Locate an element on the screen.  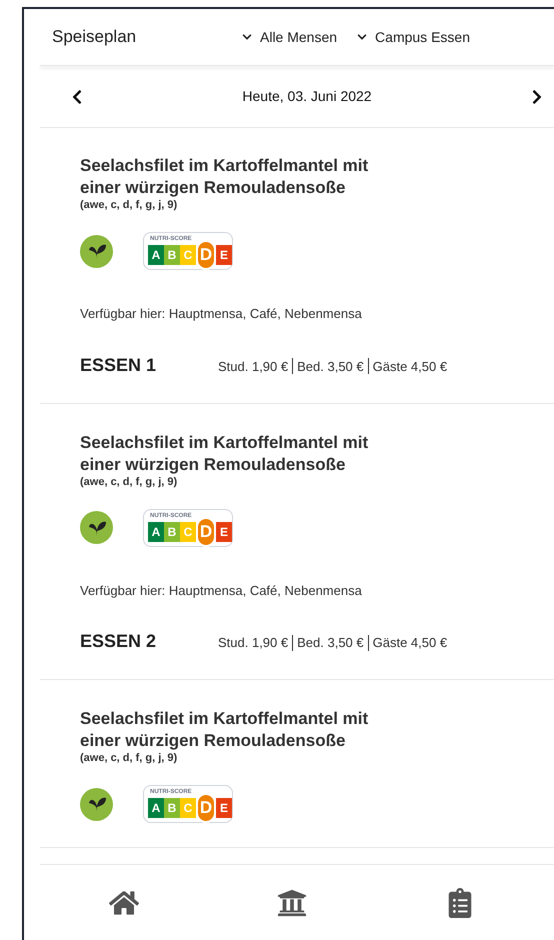
next-day-button is located at coordinates (537, 96).